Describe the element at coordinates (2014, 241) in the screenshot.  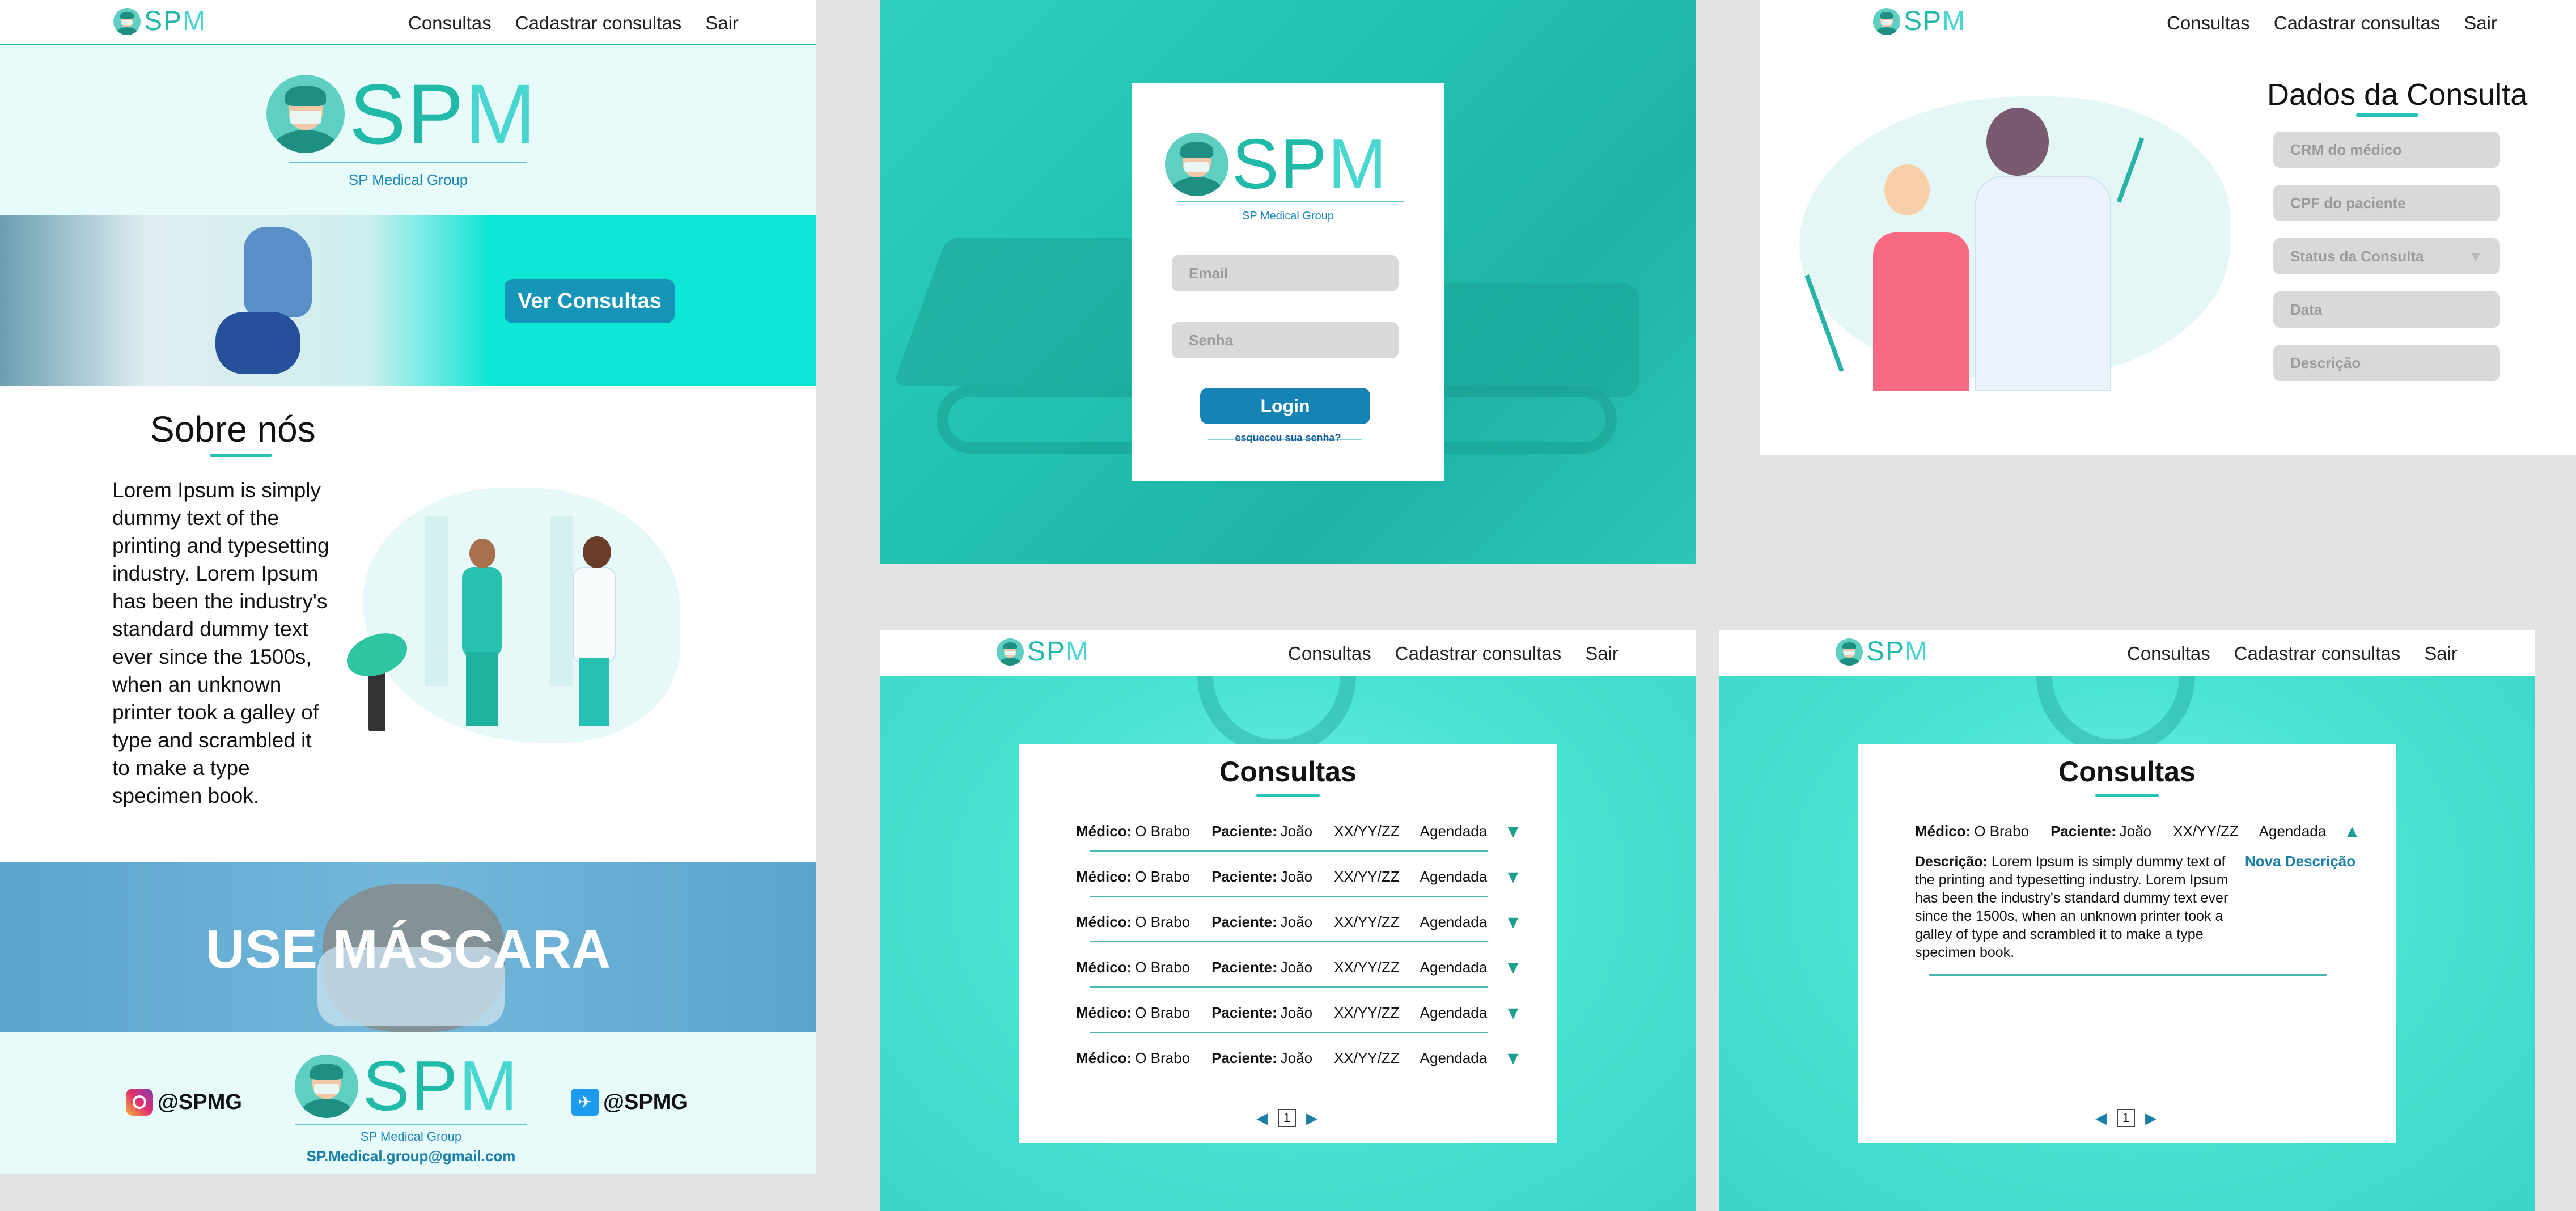
I see `doctor-patient-illustration` at that location.